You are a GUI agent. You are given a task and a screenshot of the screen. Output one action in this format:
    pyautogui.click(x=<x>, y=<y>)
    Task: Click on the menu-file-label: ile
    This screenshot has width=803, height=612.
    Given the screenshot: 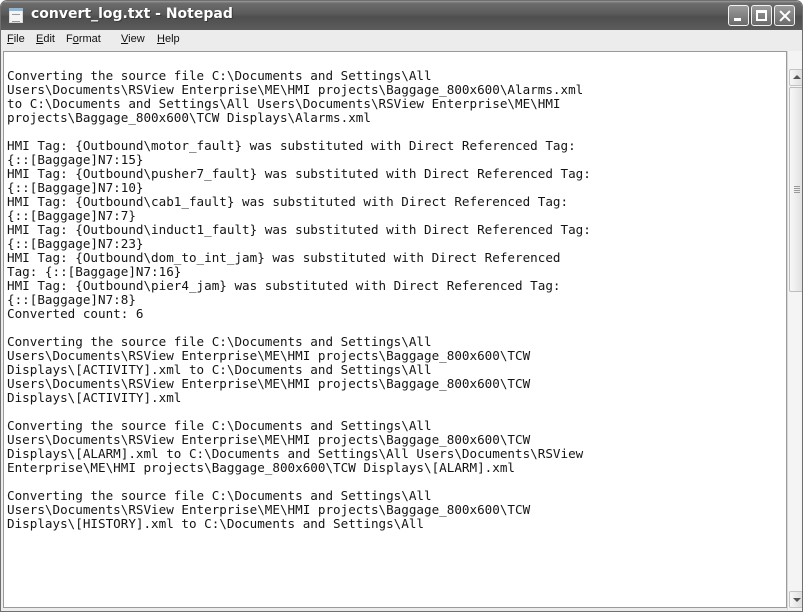 What is the action you would take?
    pyautogui.click(x=19, y=39)
    